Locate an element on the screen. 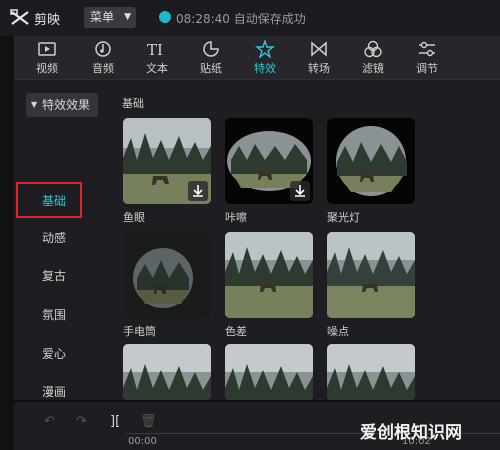 This screenshot has width=500, height=450. effect-card-chromatic is located at coordinates (269, 275).